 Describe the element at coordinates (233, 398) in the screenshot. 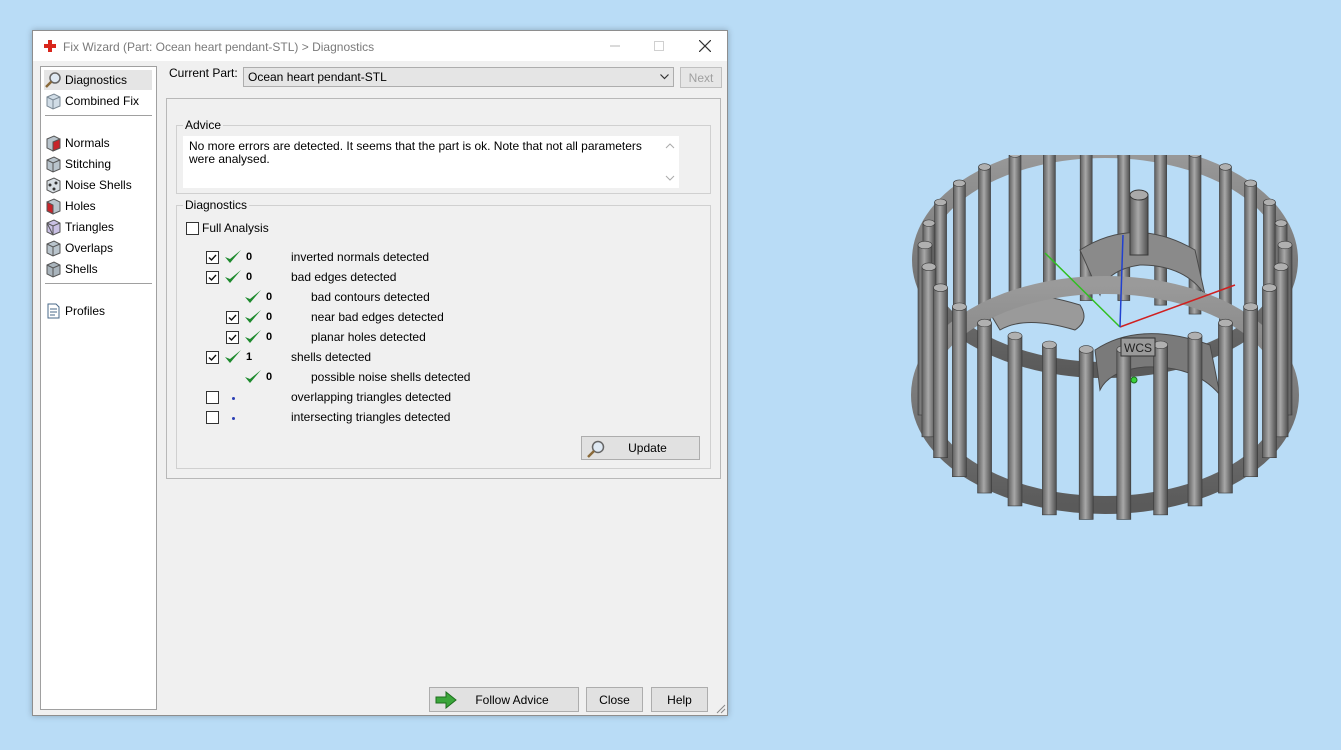

I see `not-analysed-dot-icon` at that location.